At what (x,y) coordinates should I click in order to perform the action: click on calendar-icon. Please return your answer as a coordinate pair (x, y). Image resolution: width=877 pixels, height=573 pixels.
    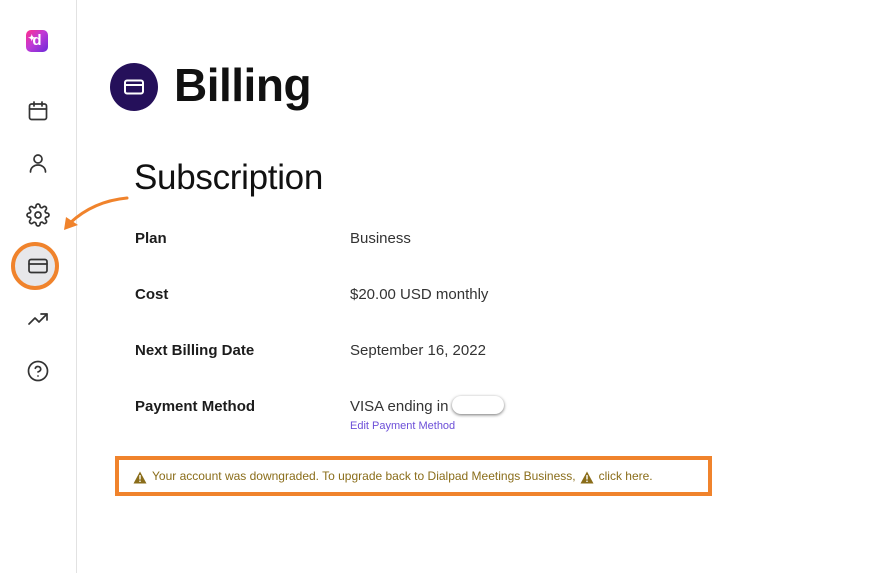
    Looking at the image, I should click on (38, 111).